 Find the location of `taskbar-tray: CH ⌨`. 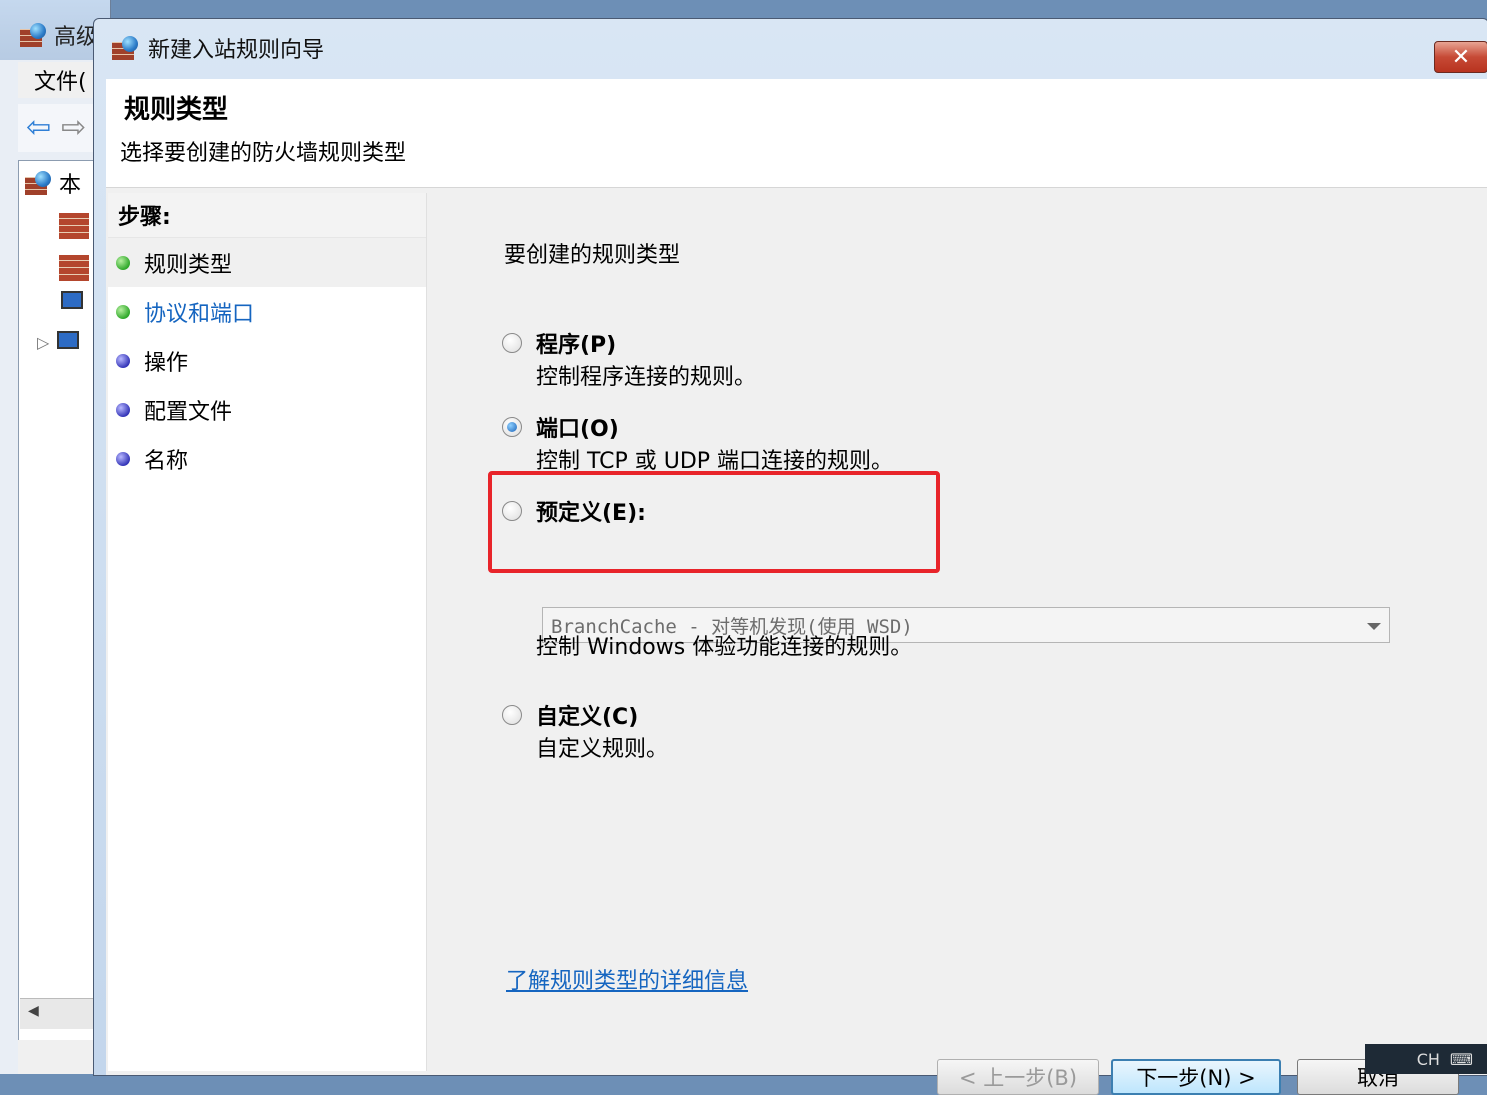

taskbar-tray: CH ⌨ is located at coordinates (1426, 1059).